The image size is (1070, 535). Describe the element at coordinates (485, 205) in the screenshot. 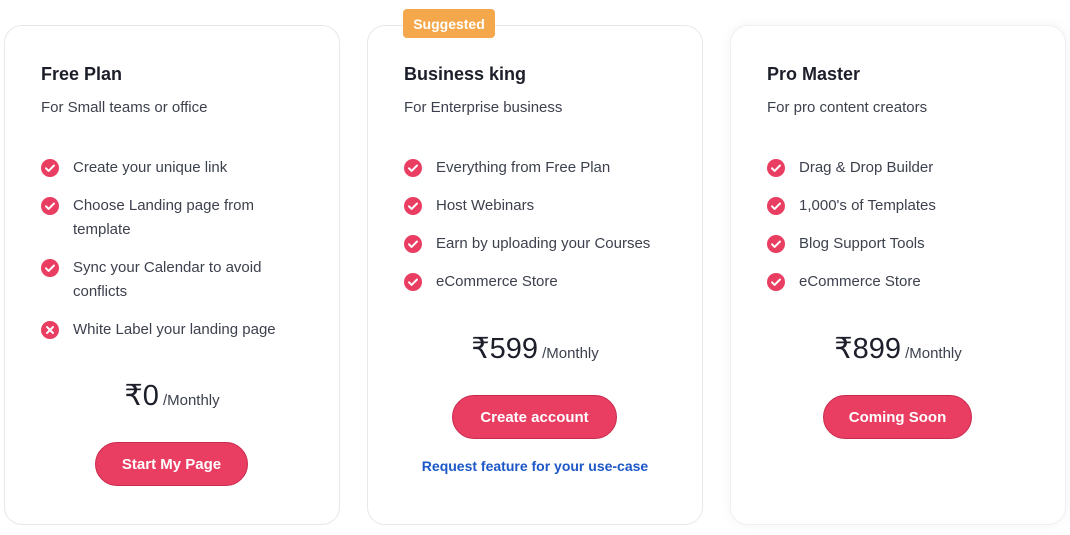

I see `feature-text: Host Webinars` at that location.